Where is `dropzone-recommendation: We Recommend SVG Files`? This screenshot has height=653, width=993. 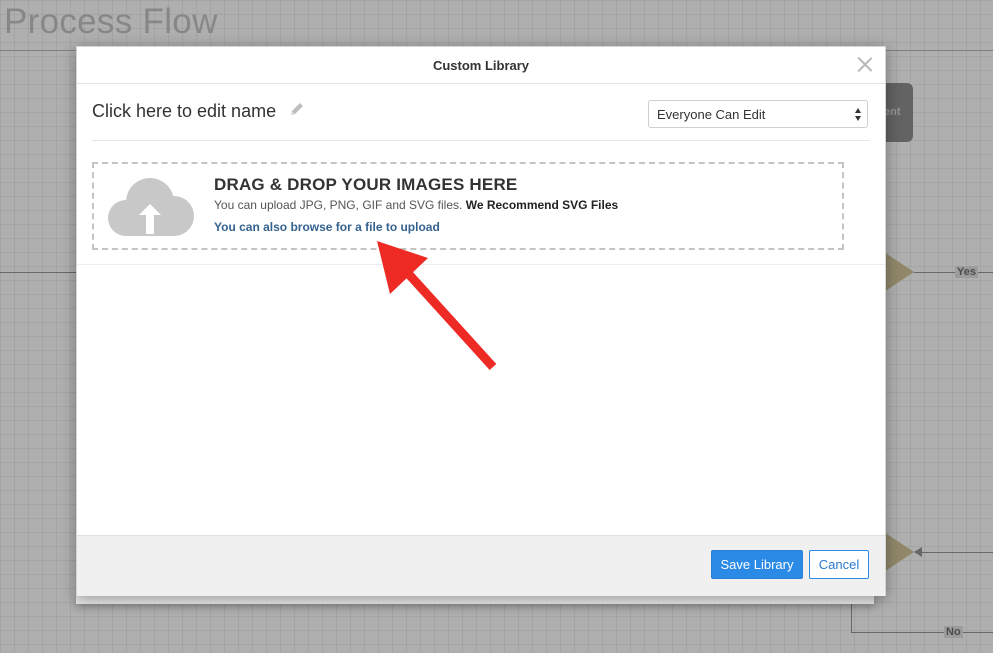
dropzone-recommendation: We Recommend SVG Files is located at coordinates (542, 205).